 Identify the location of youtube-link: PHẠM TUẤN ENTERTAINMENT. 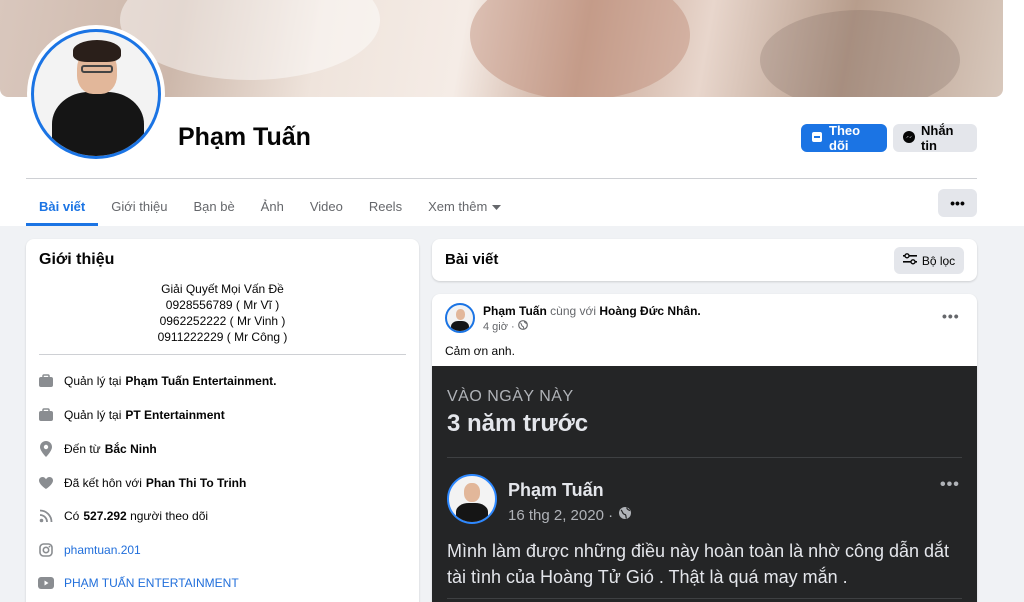
(151, 583).